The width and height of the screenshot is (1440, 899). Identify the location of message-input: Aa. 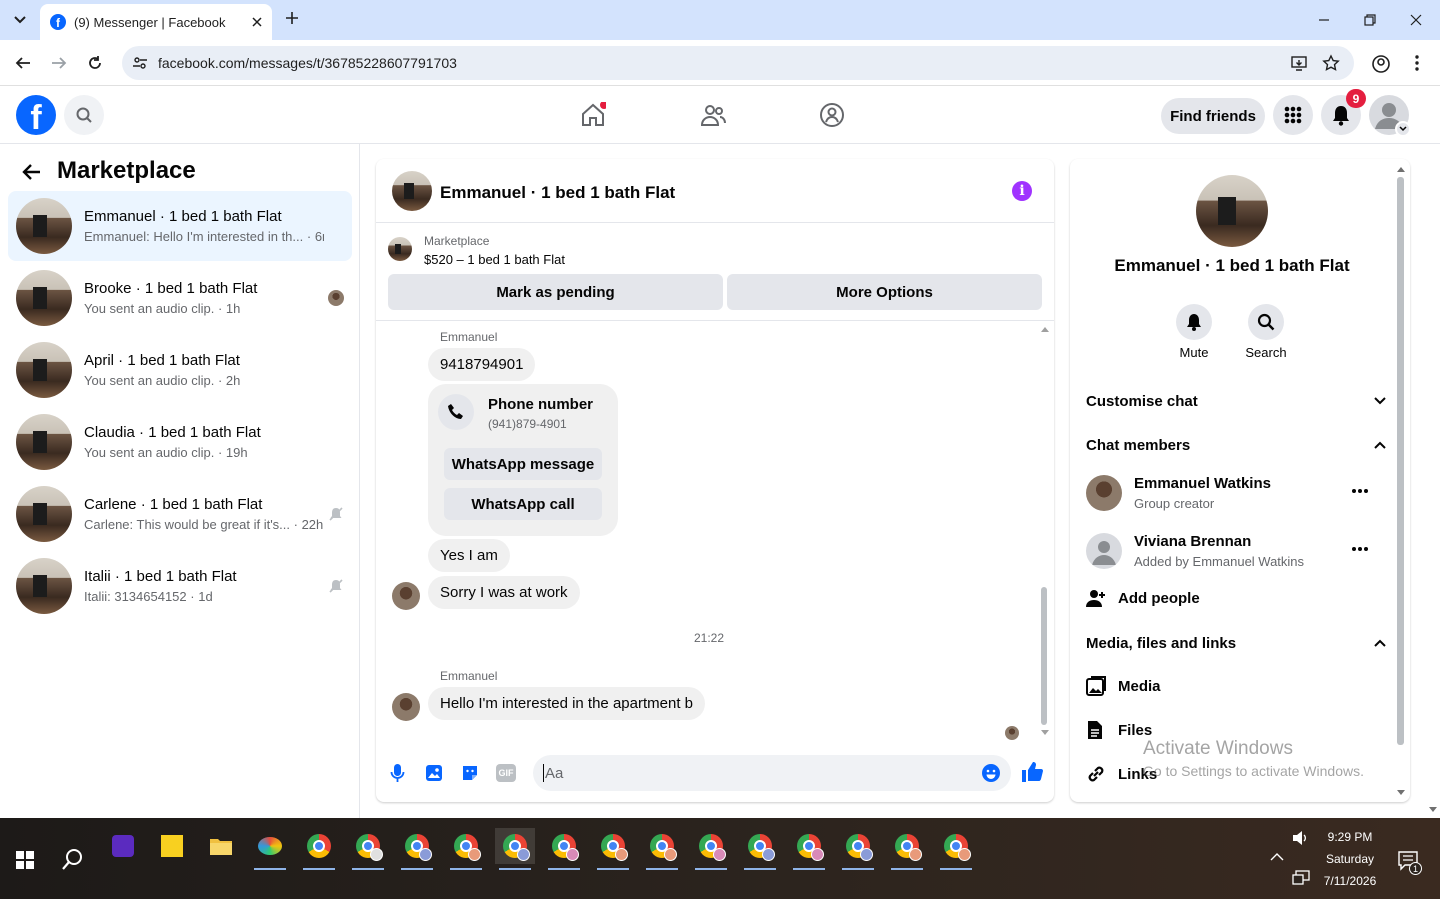
(772, 773).